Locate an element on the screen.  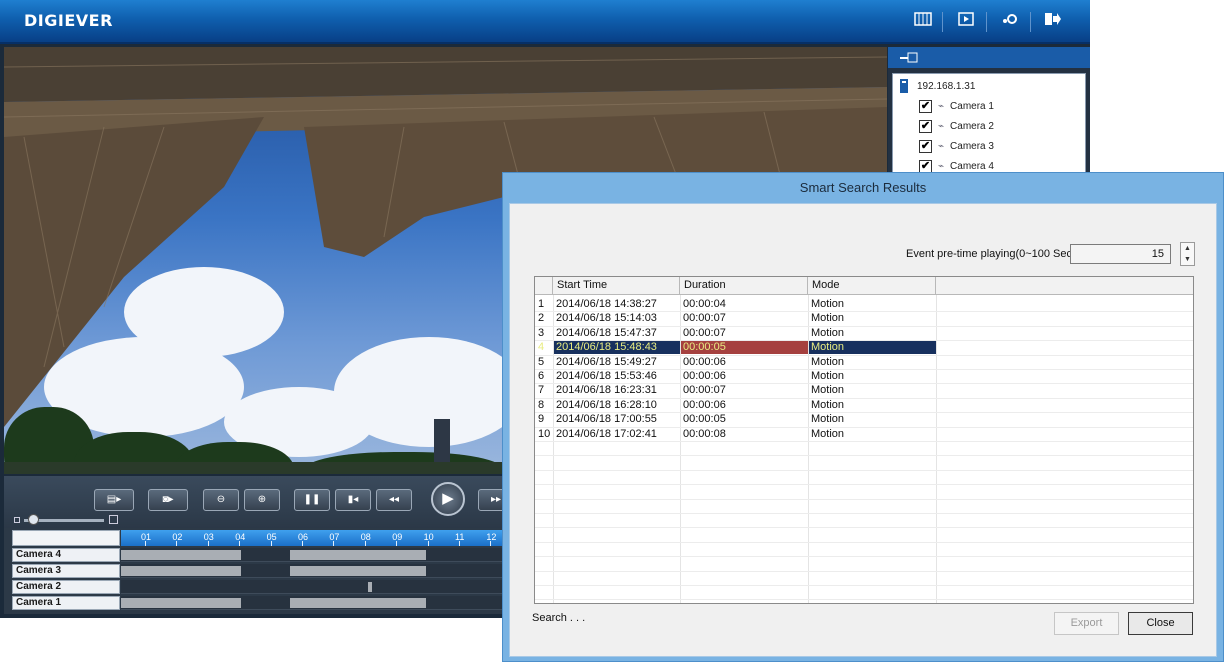
row-index: 1 is located at coordinates (541, 304).